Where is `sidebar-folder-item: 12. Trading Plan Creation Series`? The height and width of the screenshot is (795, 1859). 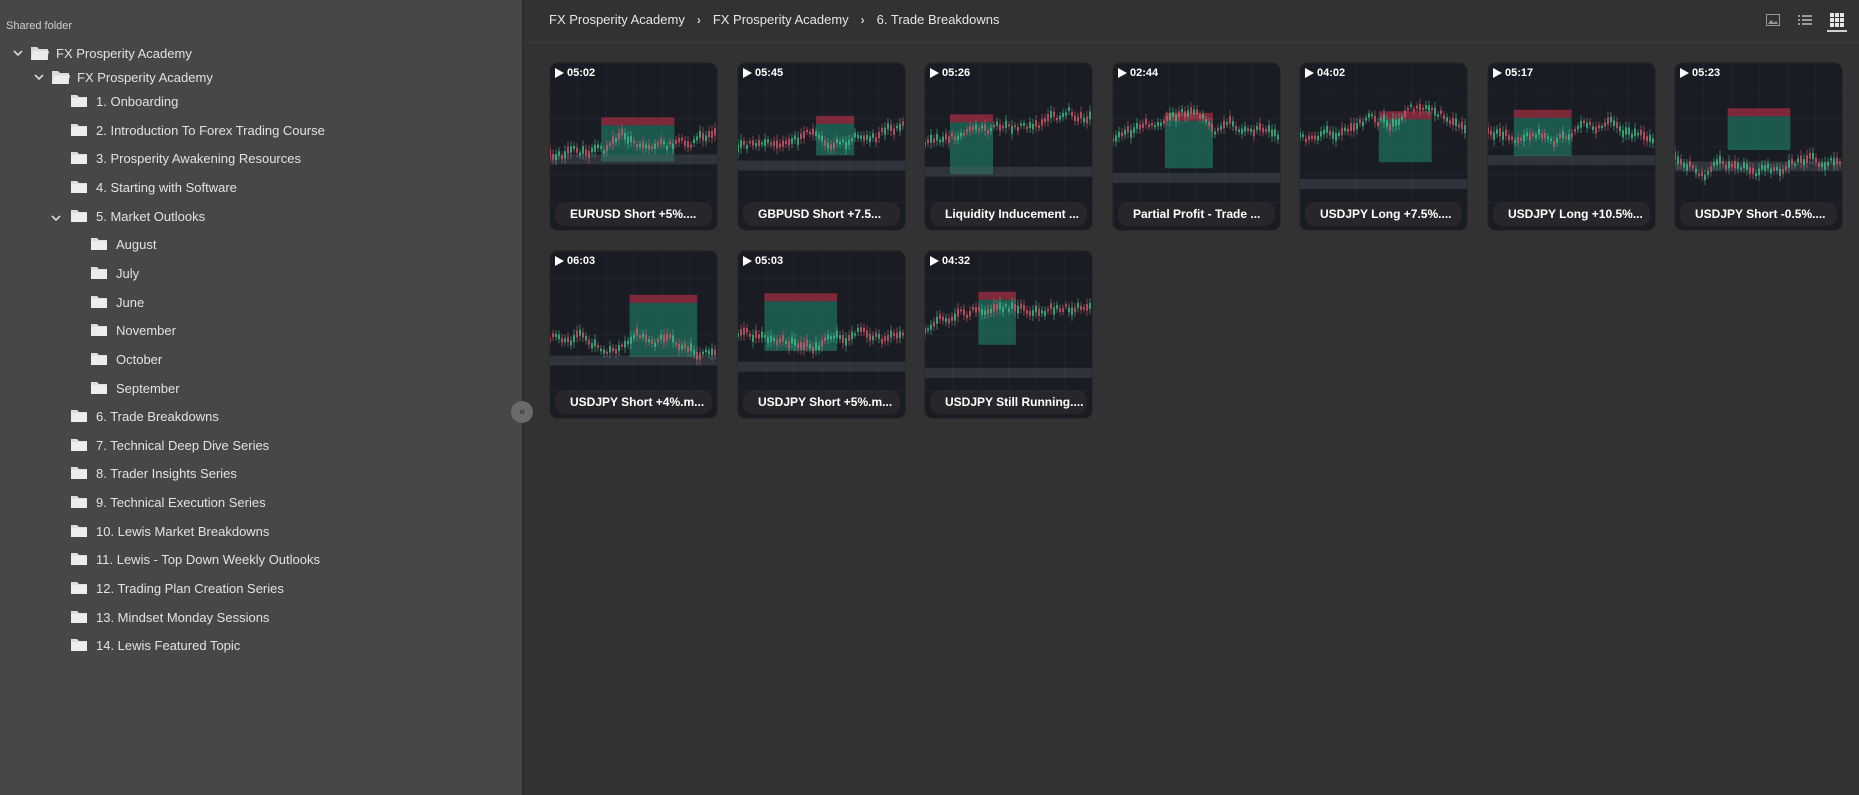 sidebar-folder-item: 12. Trading Plan Creation Series is located at coordinates (177, 588).